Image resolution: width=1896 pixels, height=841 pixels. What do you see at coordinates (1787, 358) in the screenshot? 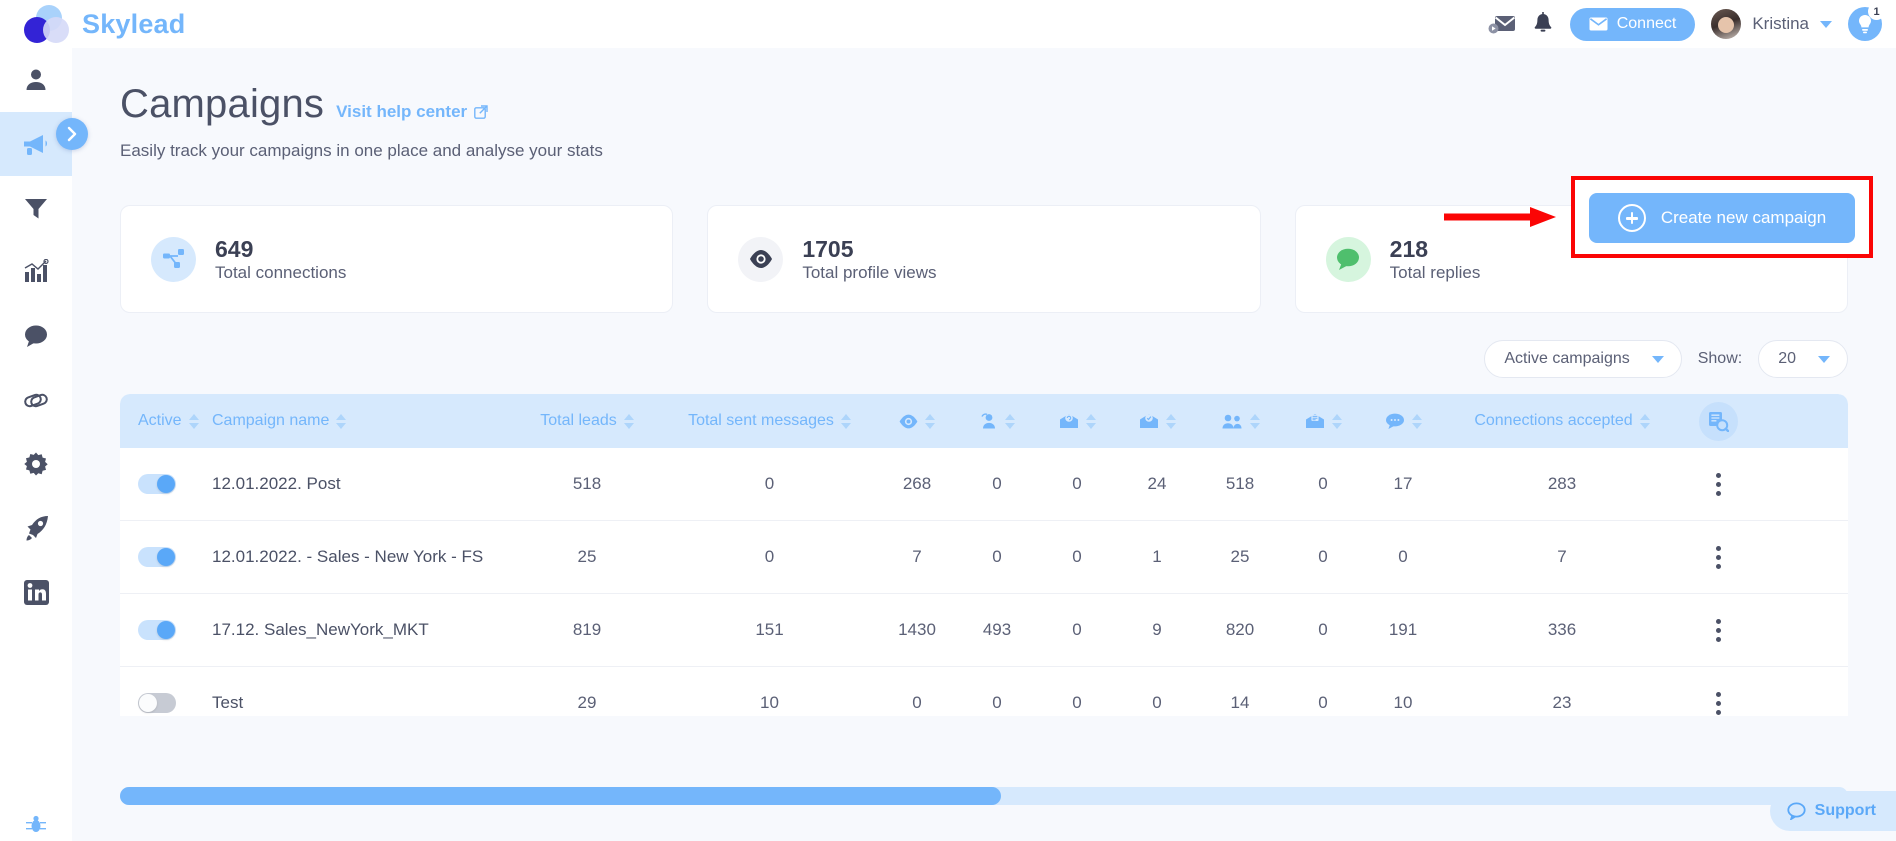
I see `page-size-value: 20` at bounding box center [1787, 358].